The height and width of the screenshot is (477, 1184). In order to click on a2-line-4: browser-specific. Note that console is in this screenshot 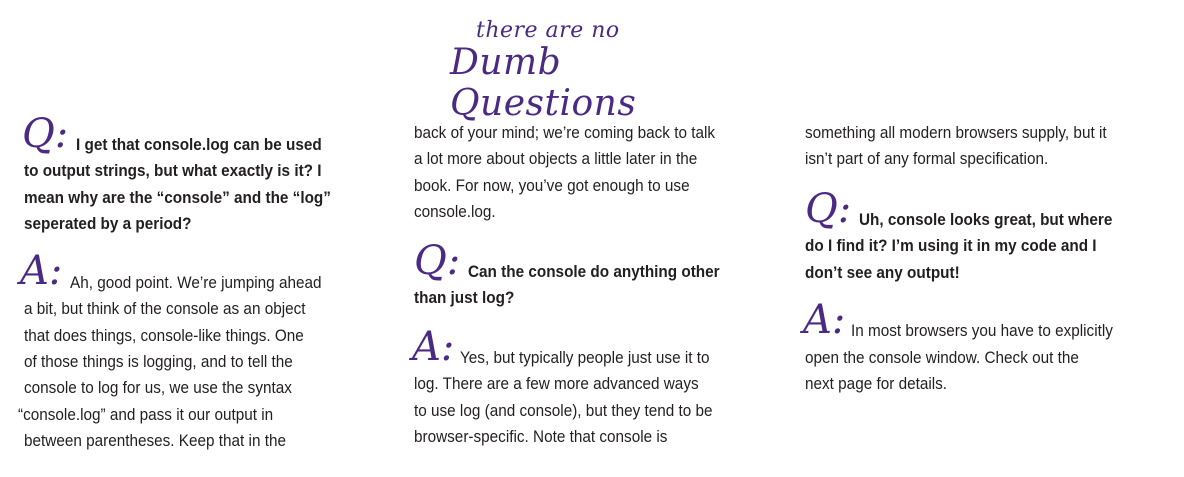, I will do `click(541, 436)`.